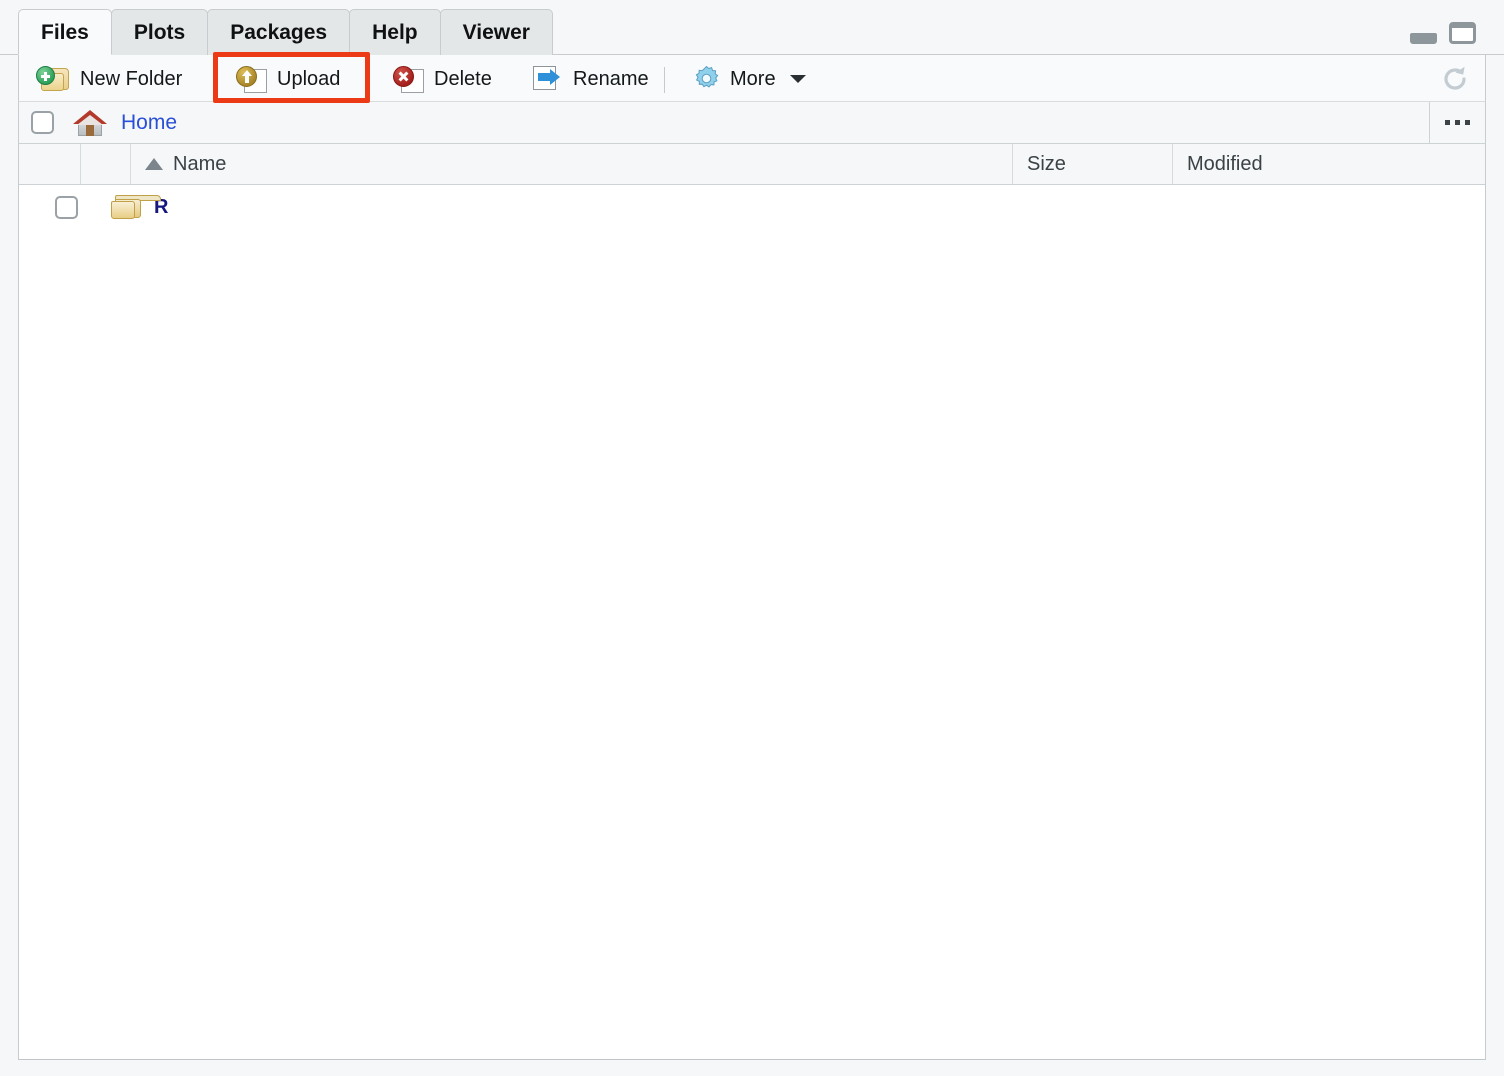 The width and height of the screenshot is (1504, 1076). Describe the element at coordinates (548, 78) in the screenshot. I see `rename-icon` at that location.